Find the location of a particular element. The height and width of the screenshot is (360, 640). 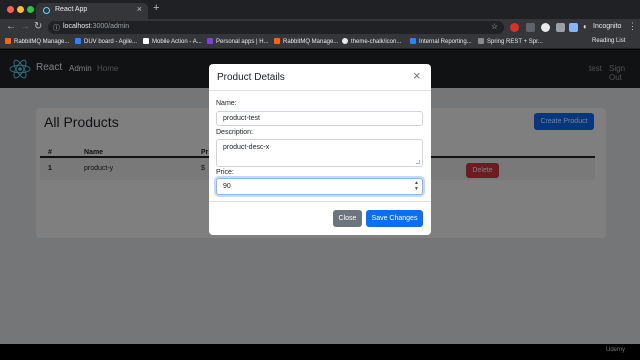

browser-menu-icon: ⋮ is located at coordinates (632, 26).